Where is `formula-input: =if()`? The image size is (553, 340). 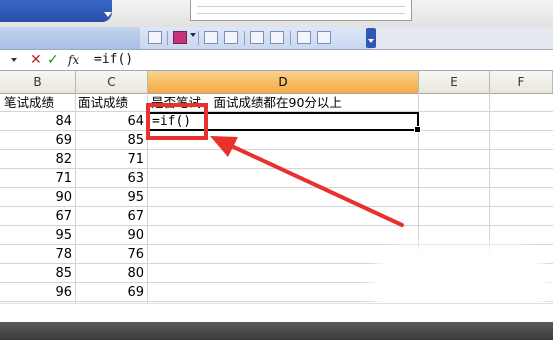 formula-input: =if() is located at coordinates (113, 59).